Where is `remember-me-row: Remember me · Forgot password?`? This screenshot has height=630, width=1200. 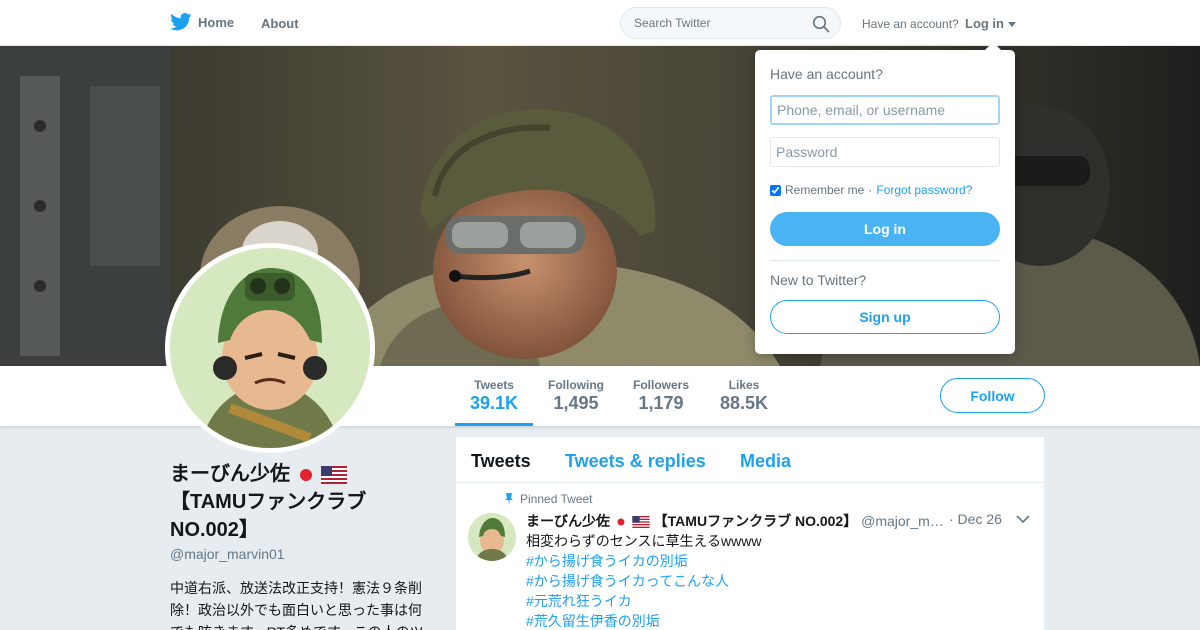 remember-me-row: Remember me · Forgot password? is located at coordinates (871, 190).